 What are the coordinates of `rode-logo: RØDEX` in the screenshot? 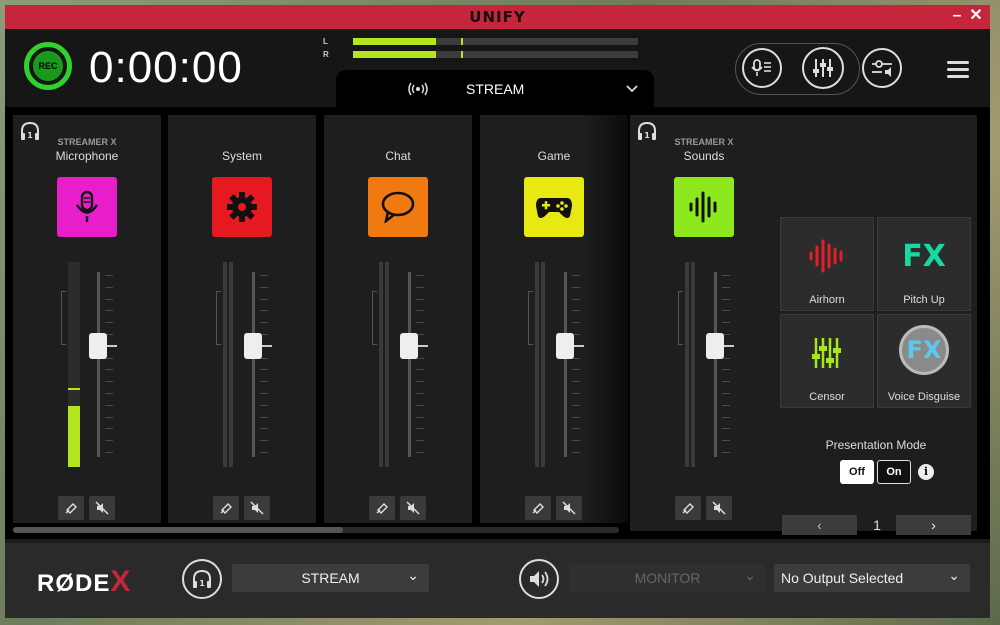 It's located at (84, 582).